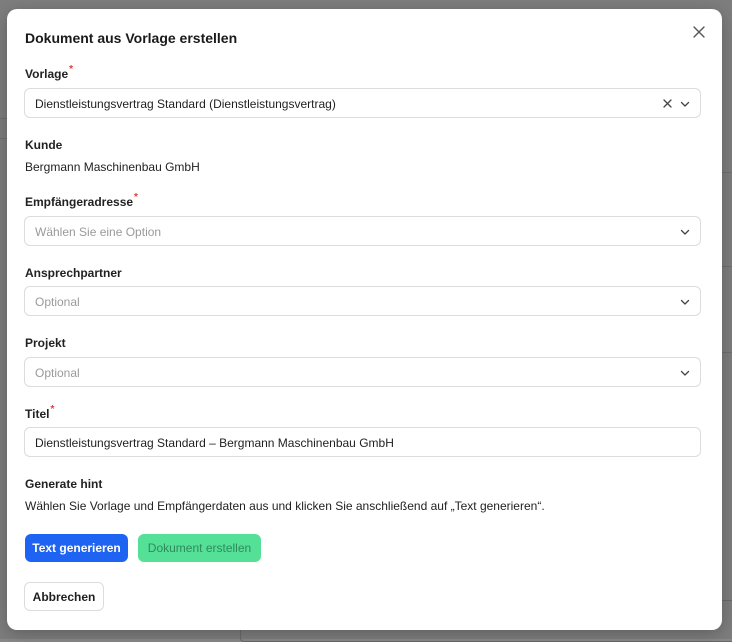  Describe the element at coordinates (45, 343) in the screenshot. I see `projekt-label: Projekt` at that location.